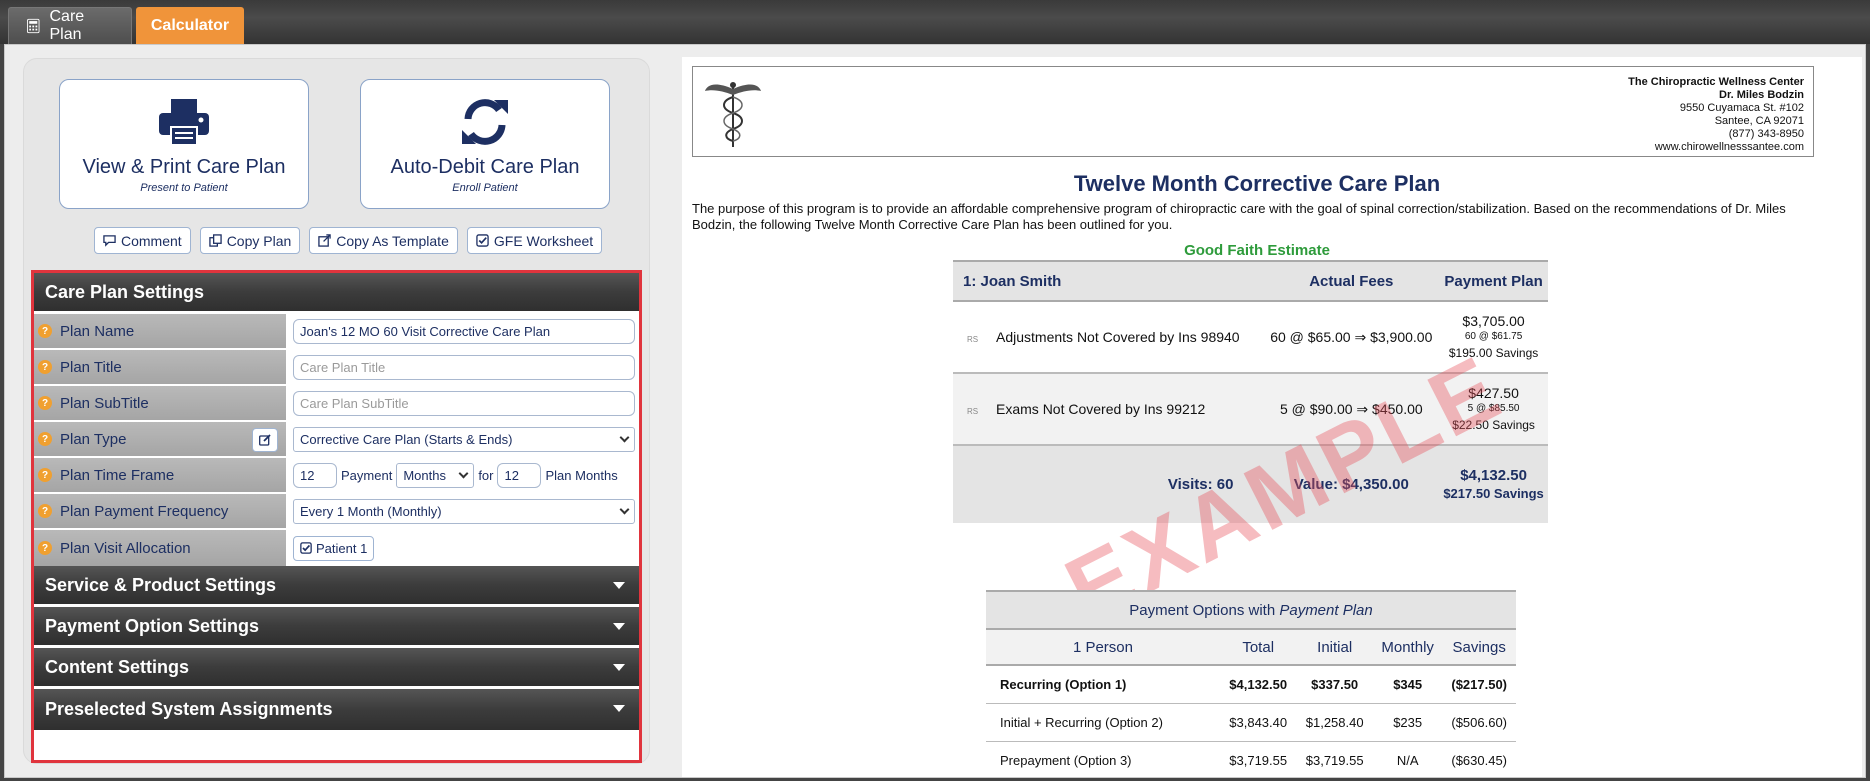 The image size is (1870, 781). I want to click on caption-prefix: Payment Options with, so click(1204, 610).